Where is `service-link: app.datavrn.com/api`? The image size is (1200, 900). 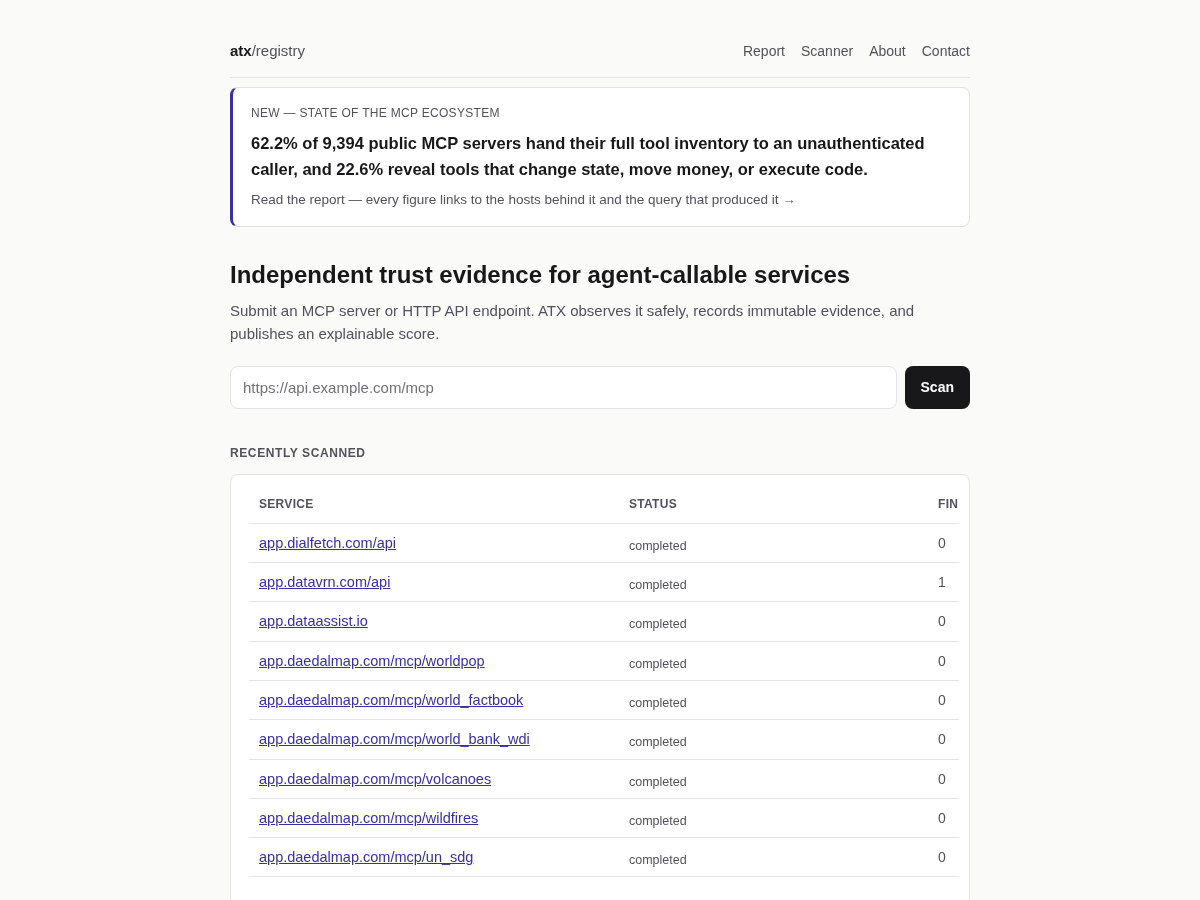 service-link: app.datavrn.com/api is located at coordinates (325, 582).